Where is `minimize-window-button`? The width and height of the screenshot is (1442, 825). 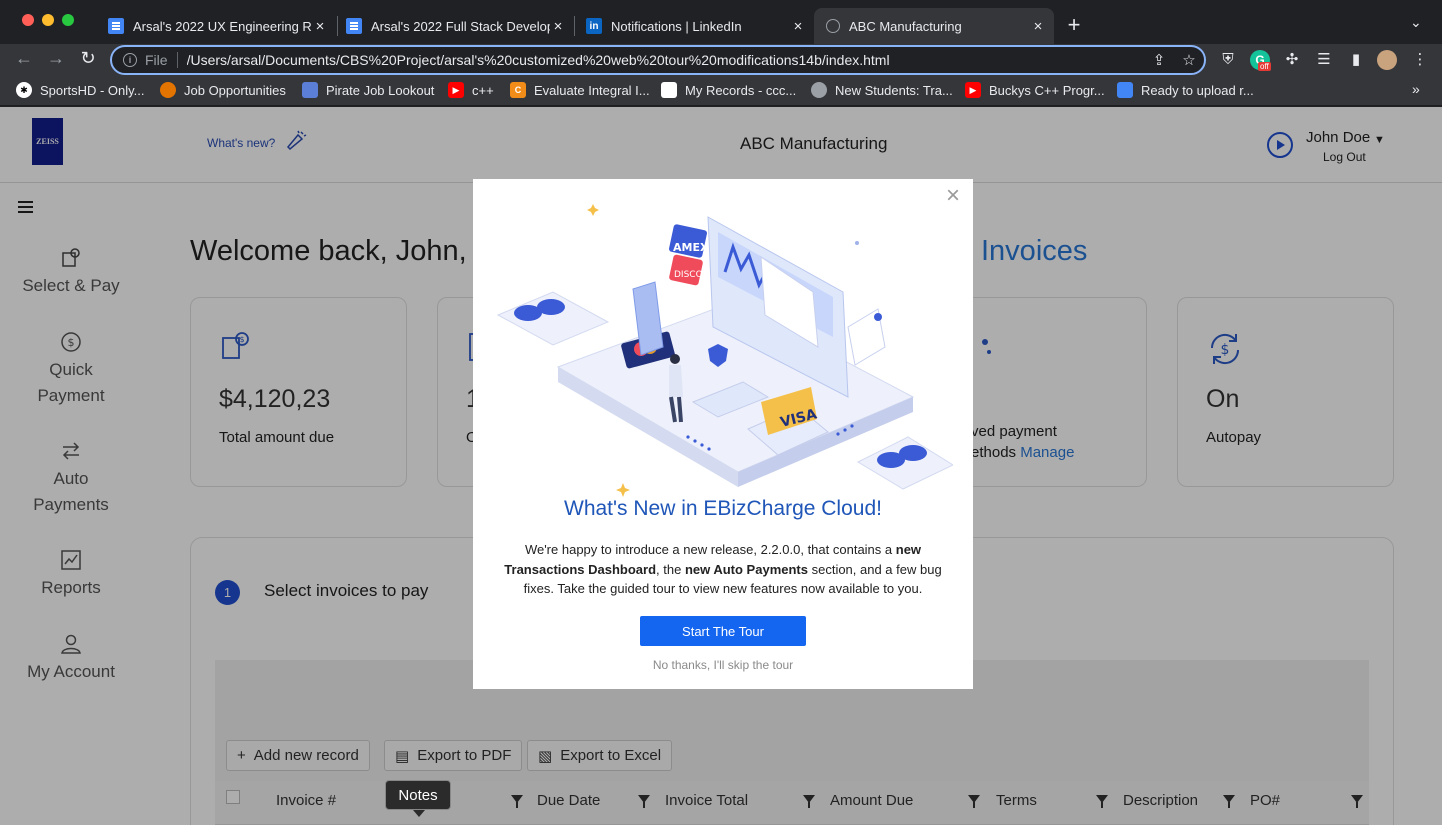 minimize-window-button is located at coordinates (48, 20).